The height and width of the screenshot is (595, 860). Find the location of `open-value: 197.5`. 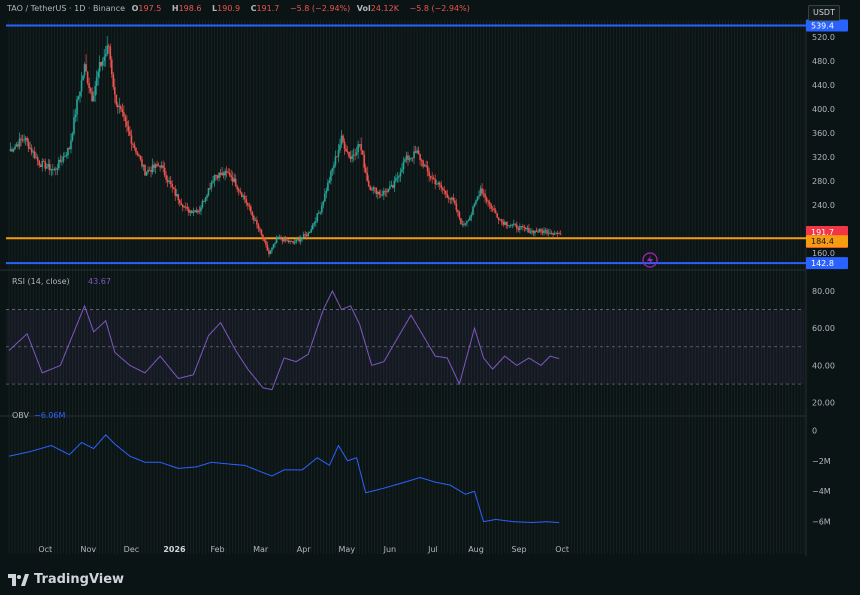

open-value: 197.5 is located at coordinates (150, 8).